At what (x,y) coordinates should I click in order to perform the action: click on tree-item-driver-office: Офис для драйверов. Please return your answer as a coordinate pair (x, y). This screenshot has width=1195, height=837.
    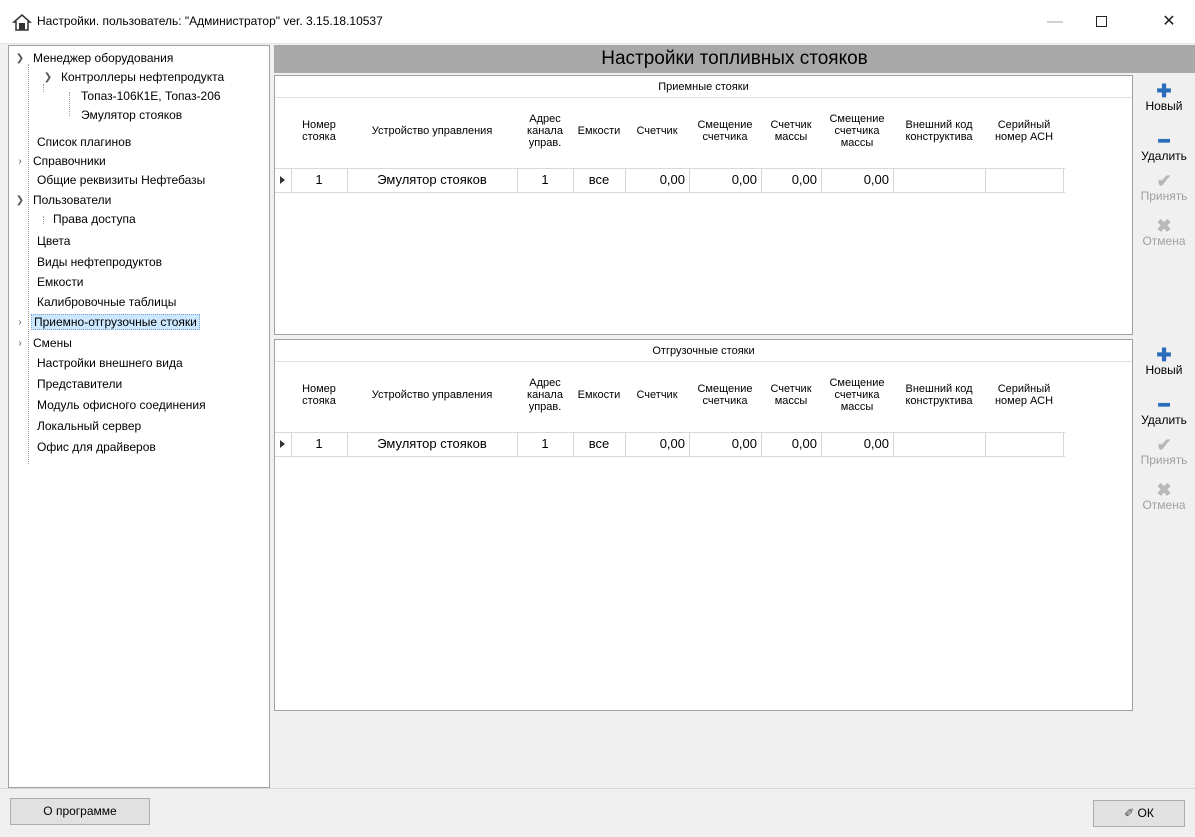
    Looking at the image, I should click on (96, 447).